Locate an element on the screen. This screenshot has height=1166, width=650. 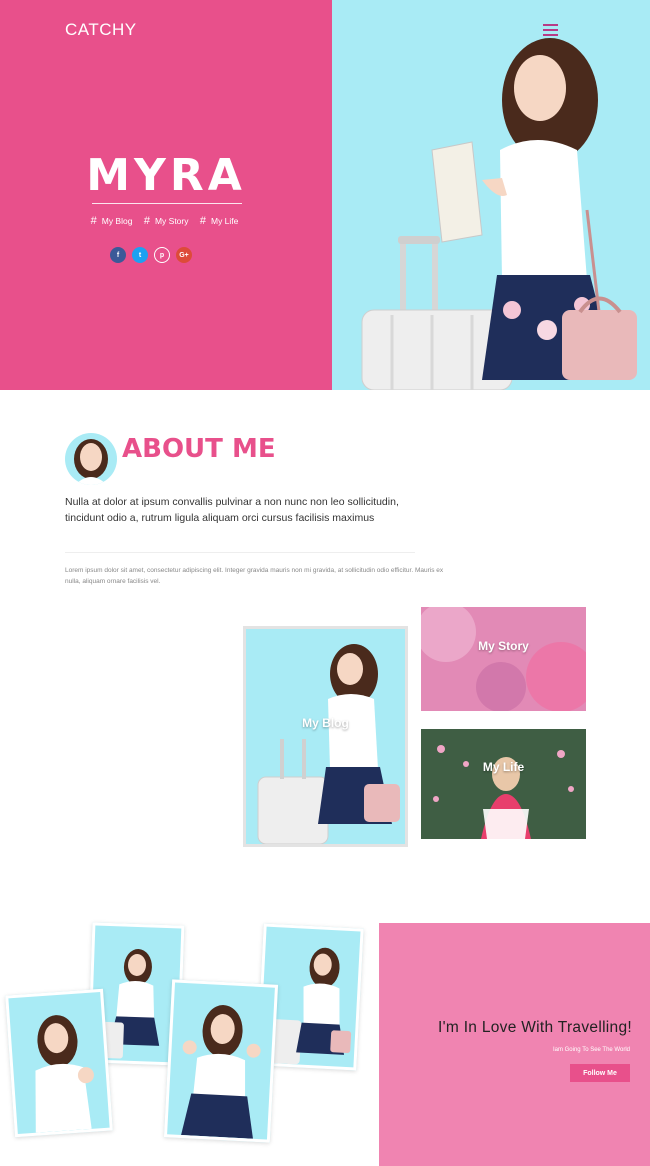
facebook-icon: f is located at coordinates (118, 255).